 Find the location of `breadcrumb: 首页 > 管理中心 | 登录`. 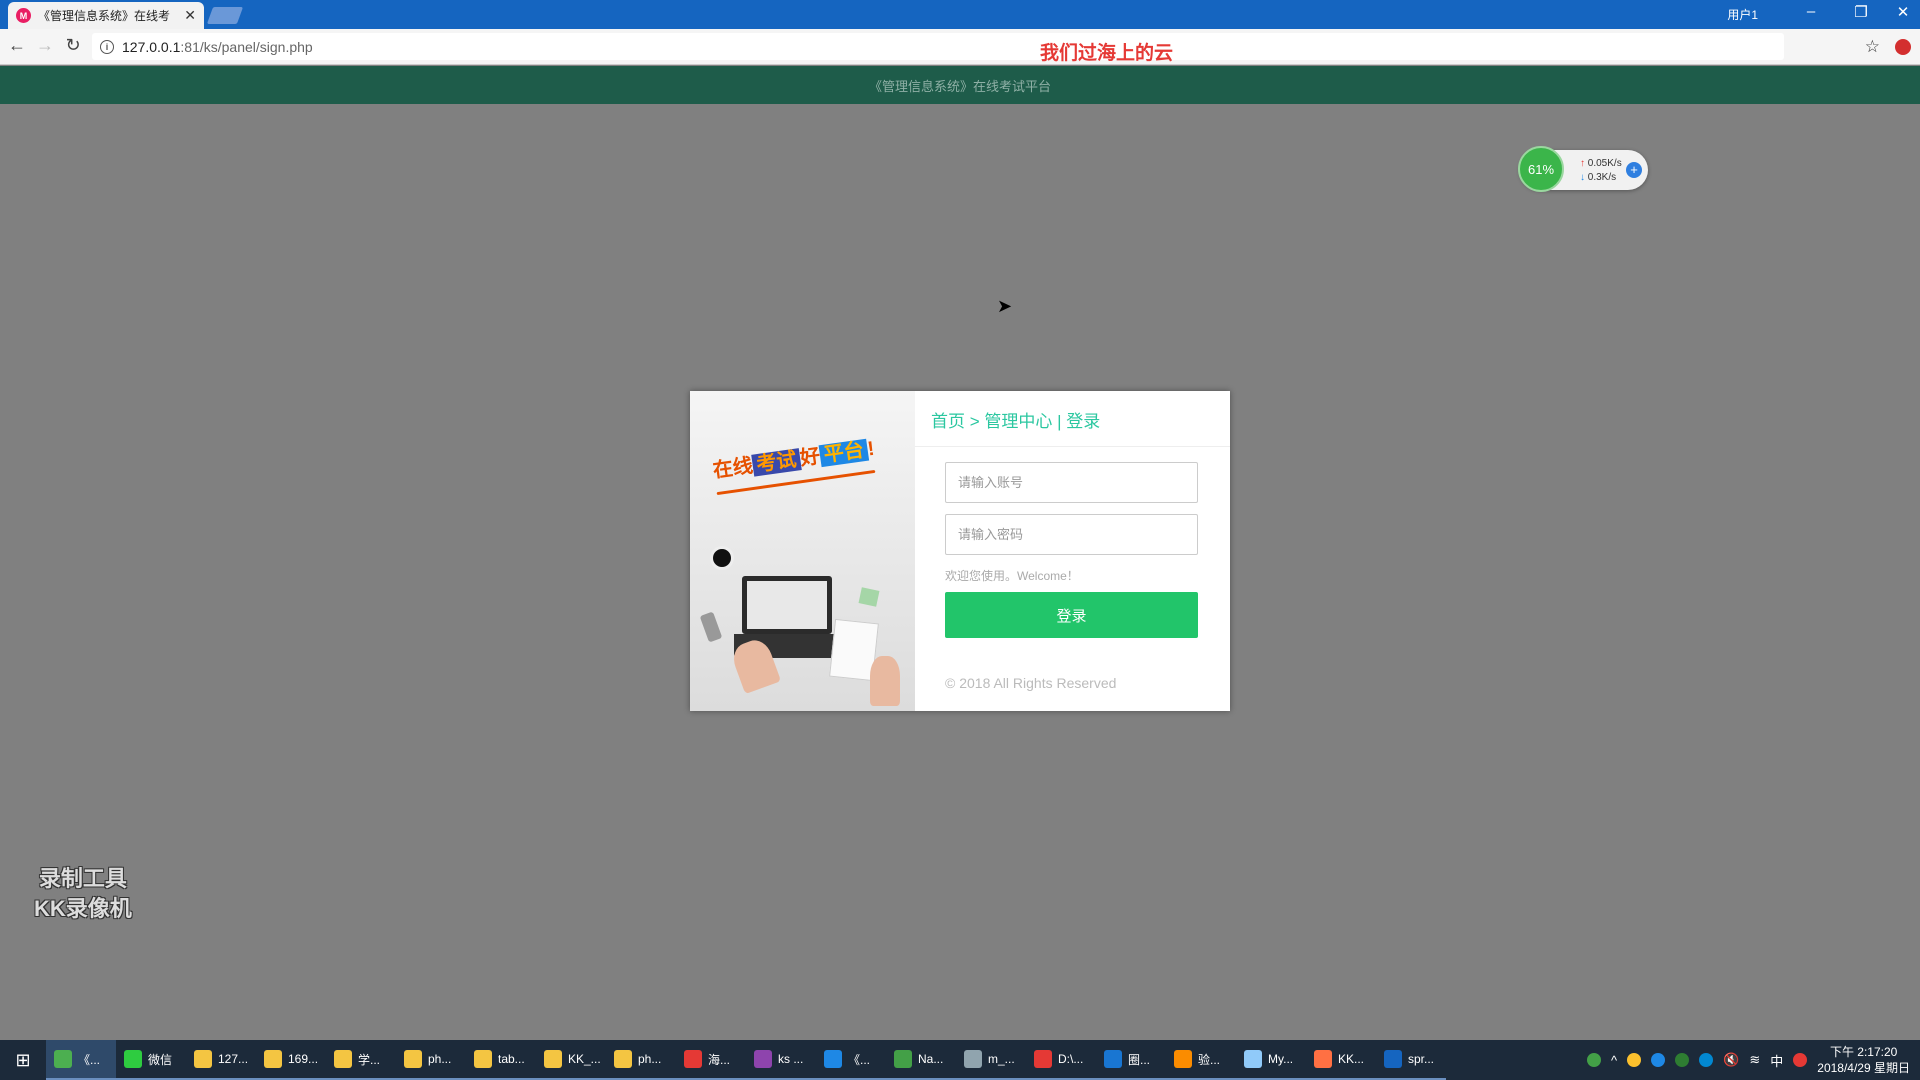

breadcrumb: 首页 > 管理中心 | 登录 is located at coordinates (1015, 419).